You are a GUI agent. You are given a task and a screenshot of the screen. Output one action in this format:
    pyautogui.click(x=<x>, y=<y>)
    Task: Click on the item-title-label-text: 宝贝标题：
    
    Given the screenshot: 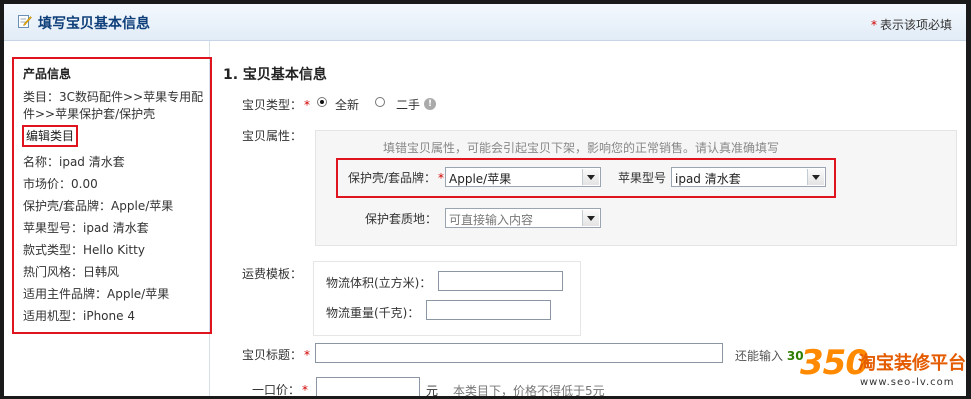 What is the action you would take?
    pyautogui.click(x=272, y=355)
    